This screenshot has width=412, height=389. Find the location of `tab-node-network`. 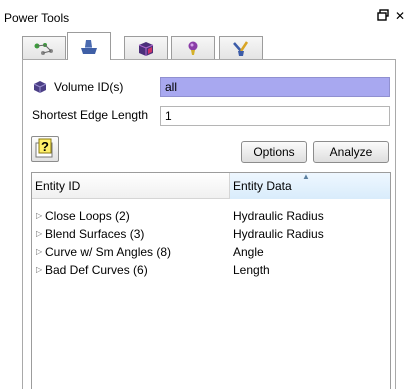

tab-node-network is located at coordinates (44, 48).